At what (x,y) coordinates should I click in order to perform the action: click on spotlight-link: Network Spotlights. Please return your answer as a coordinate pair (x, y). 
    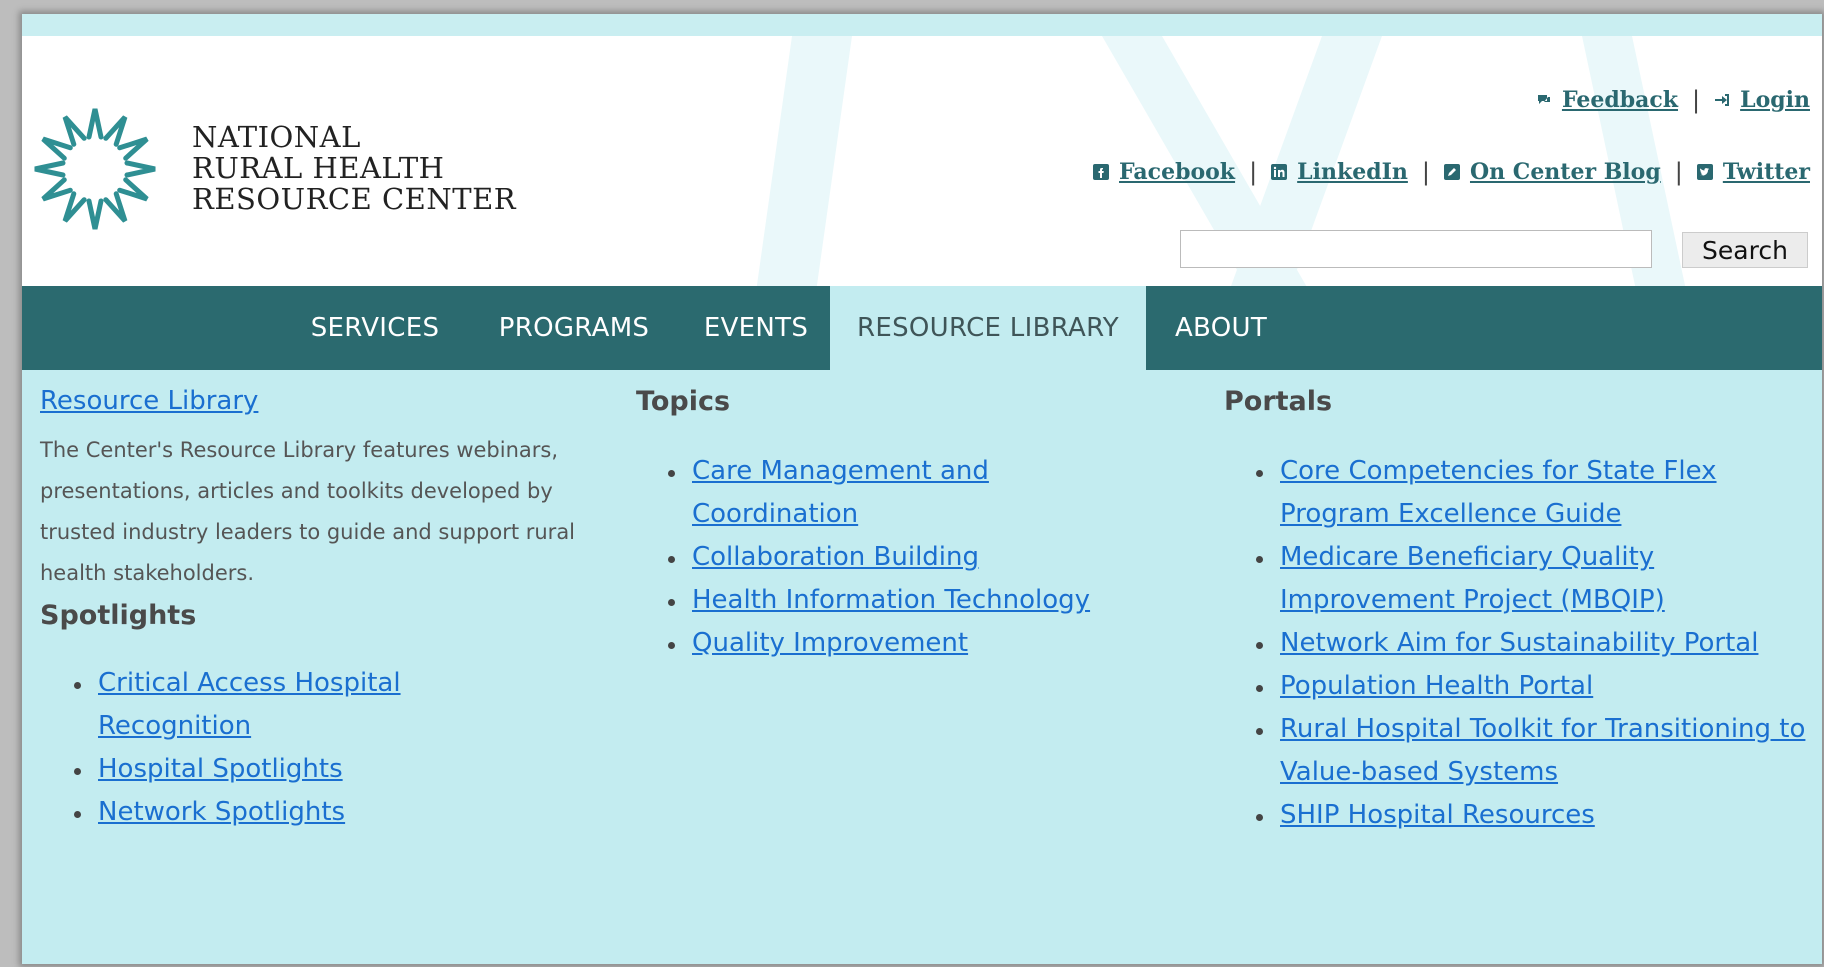
    Looking at the image, I should click on (221, 812).